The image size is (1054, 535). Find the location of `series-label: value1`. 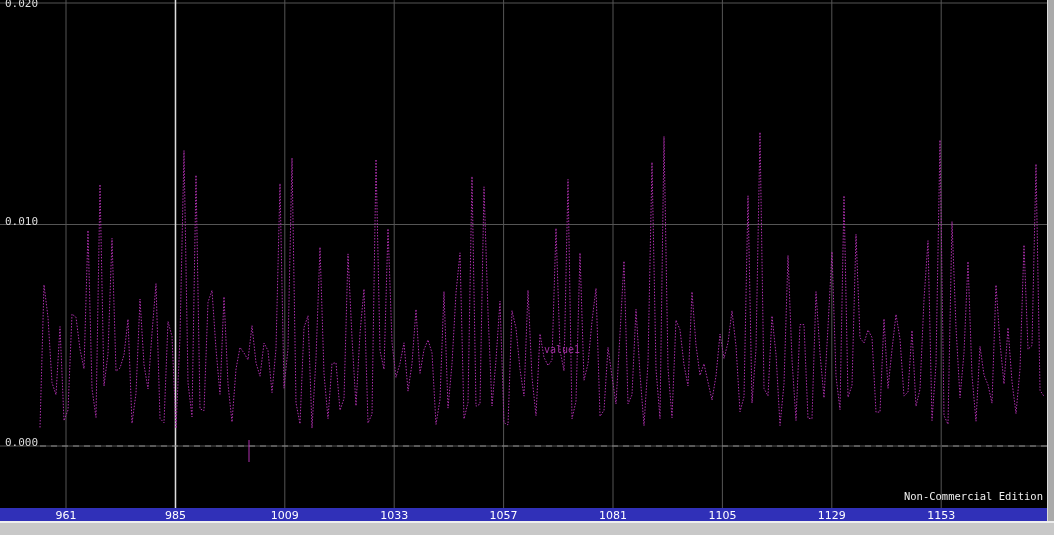

series-label: value1 is located at coordinates (562, 349).